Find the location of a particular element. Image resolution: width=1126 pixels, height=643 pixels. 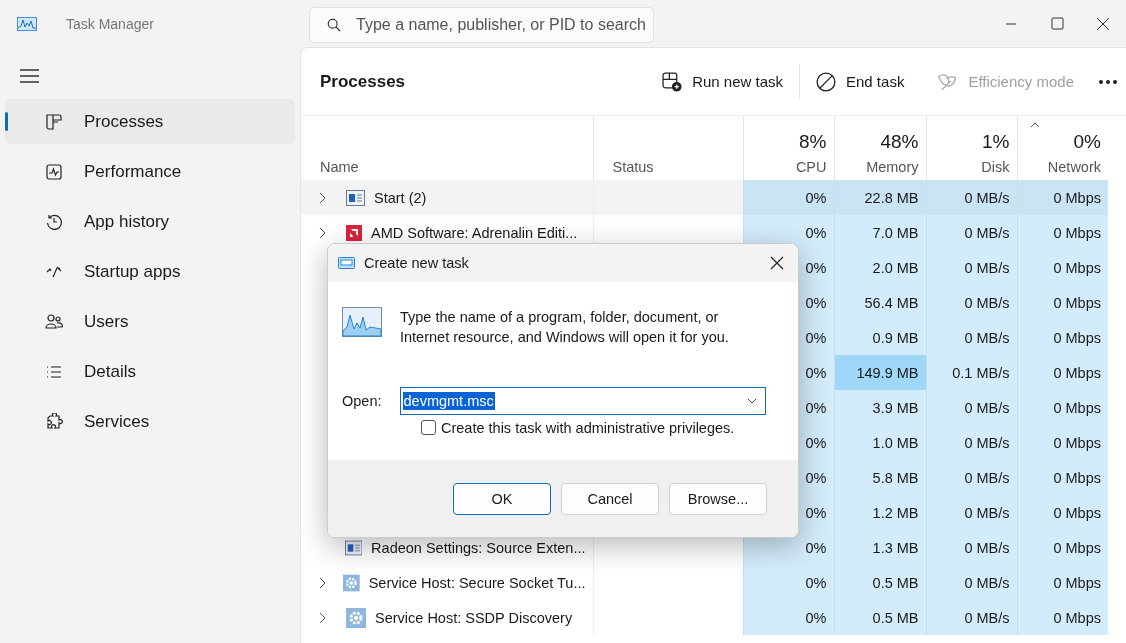

dropdown-caret-icon is located at coordinates (751, 400).